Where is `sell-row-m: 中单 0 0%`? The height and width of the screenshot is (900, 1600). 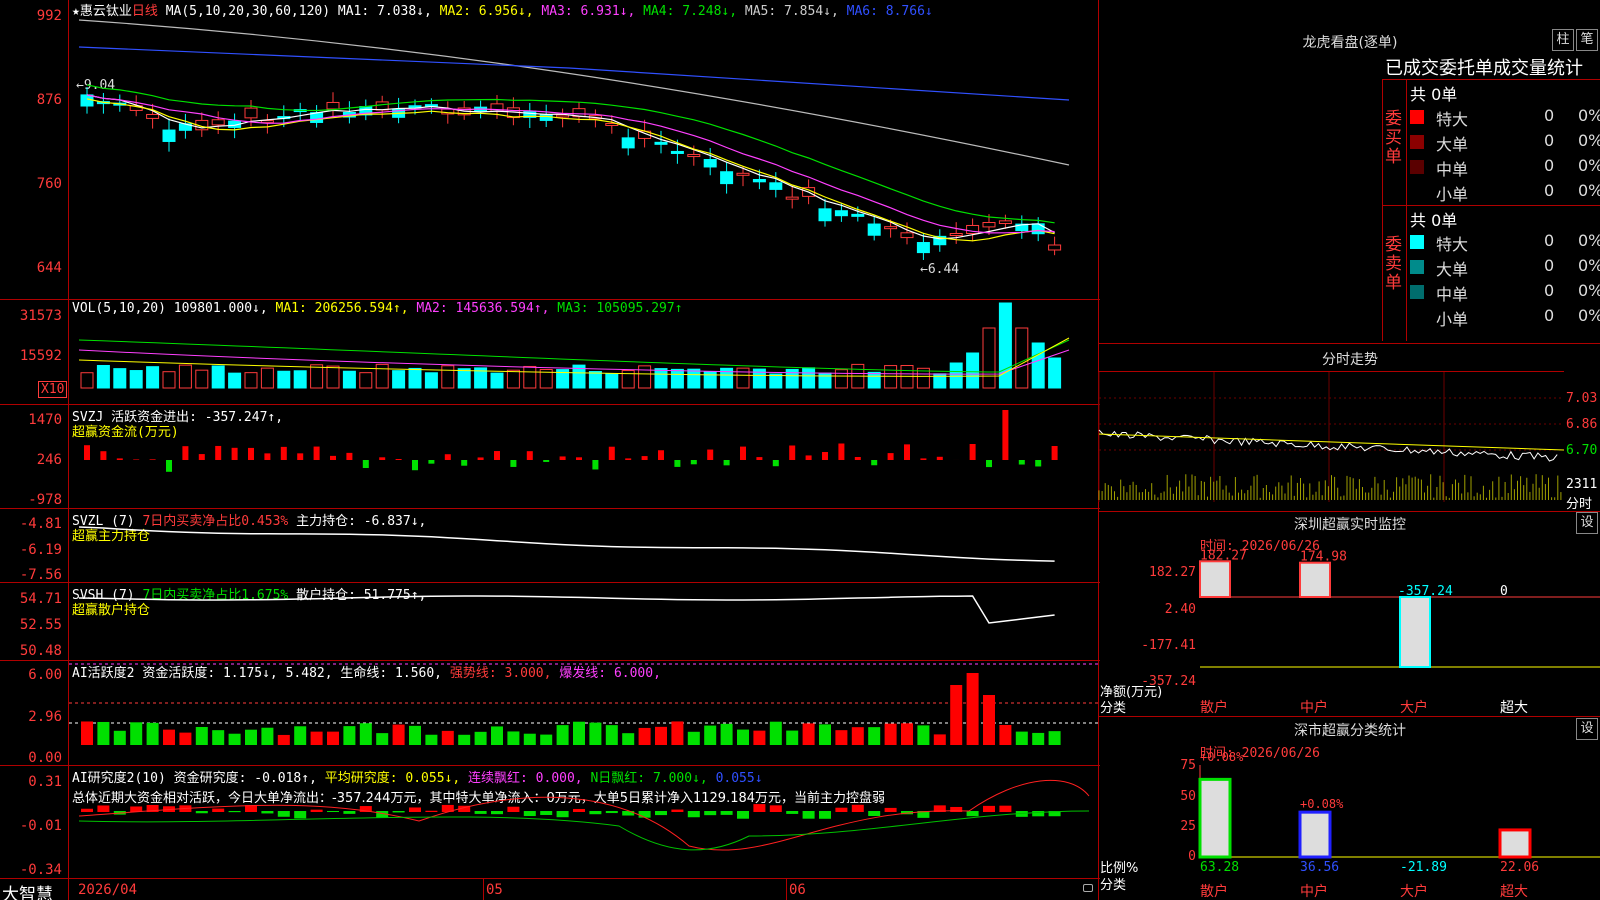
sell-row-m: 中单 0 0% is located at coordinates (1505, 293).